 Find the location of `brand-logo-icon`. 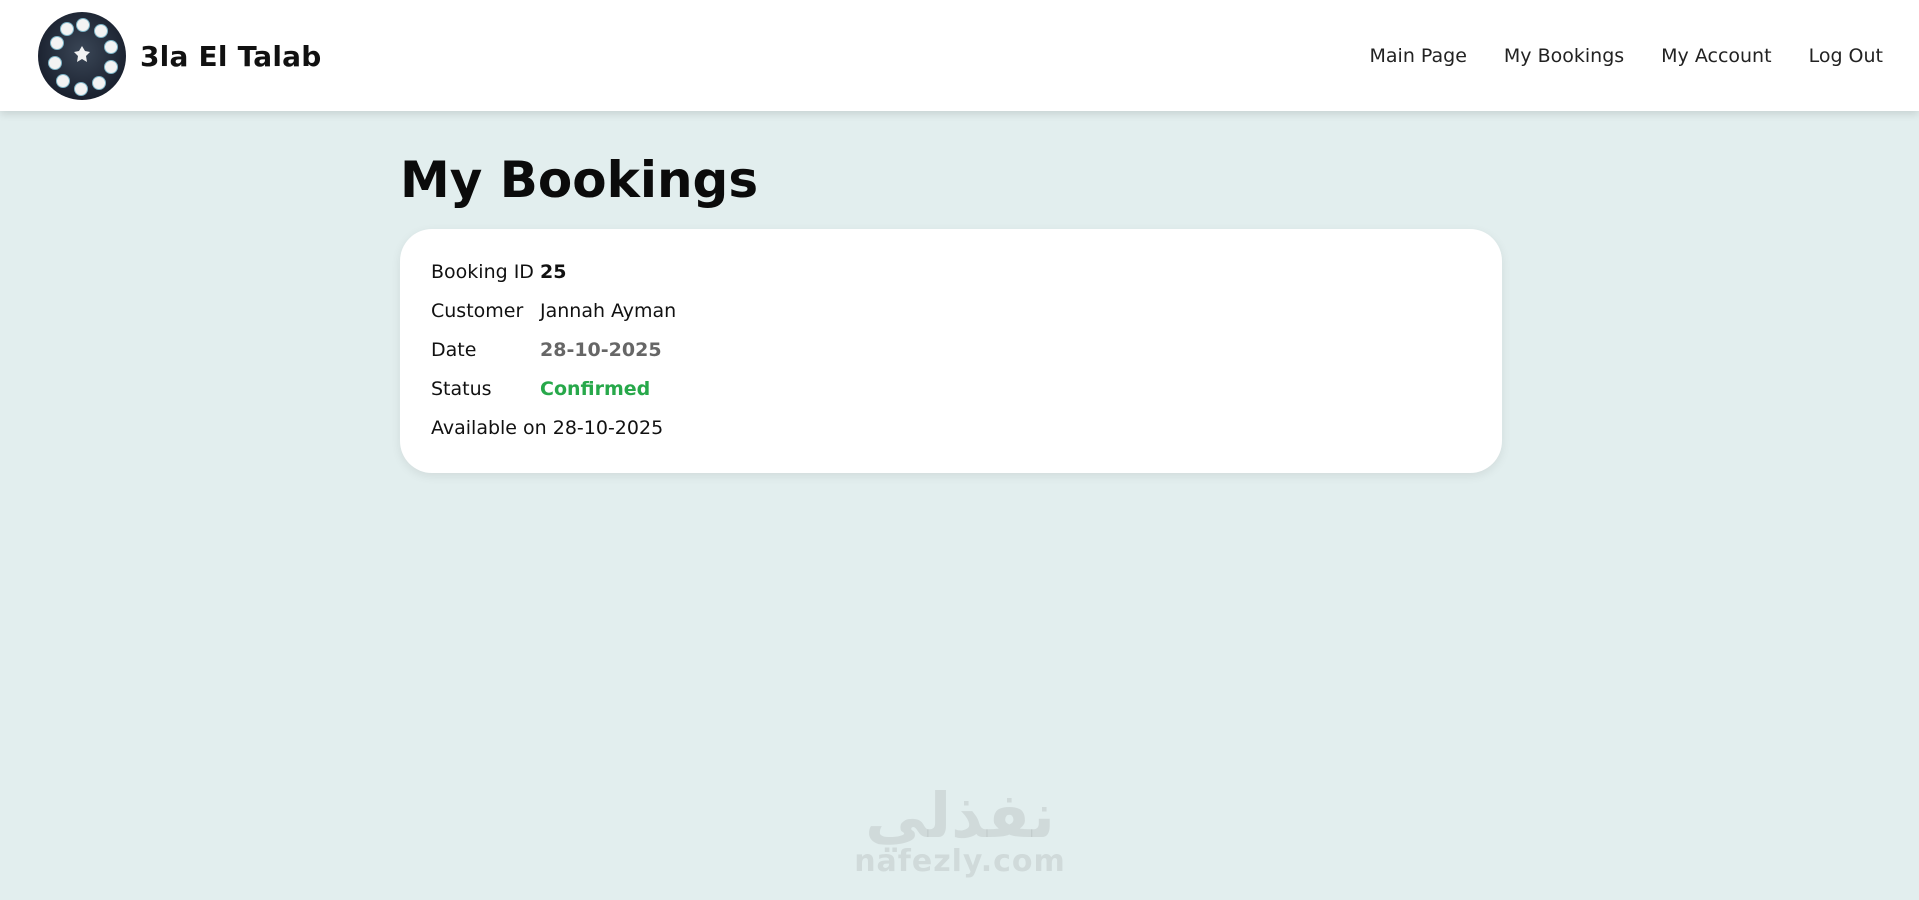

brand-logo-icon is located at coordinates (82, 56).